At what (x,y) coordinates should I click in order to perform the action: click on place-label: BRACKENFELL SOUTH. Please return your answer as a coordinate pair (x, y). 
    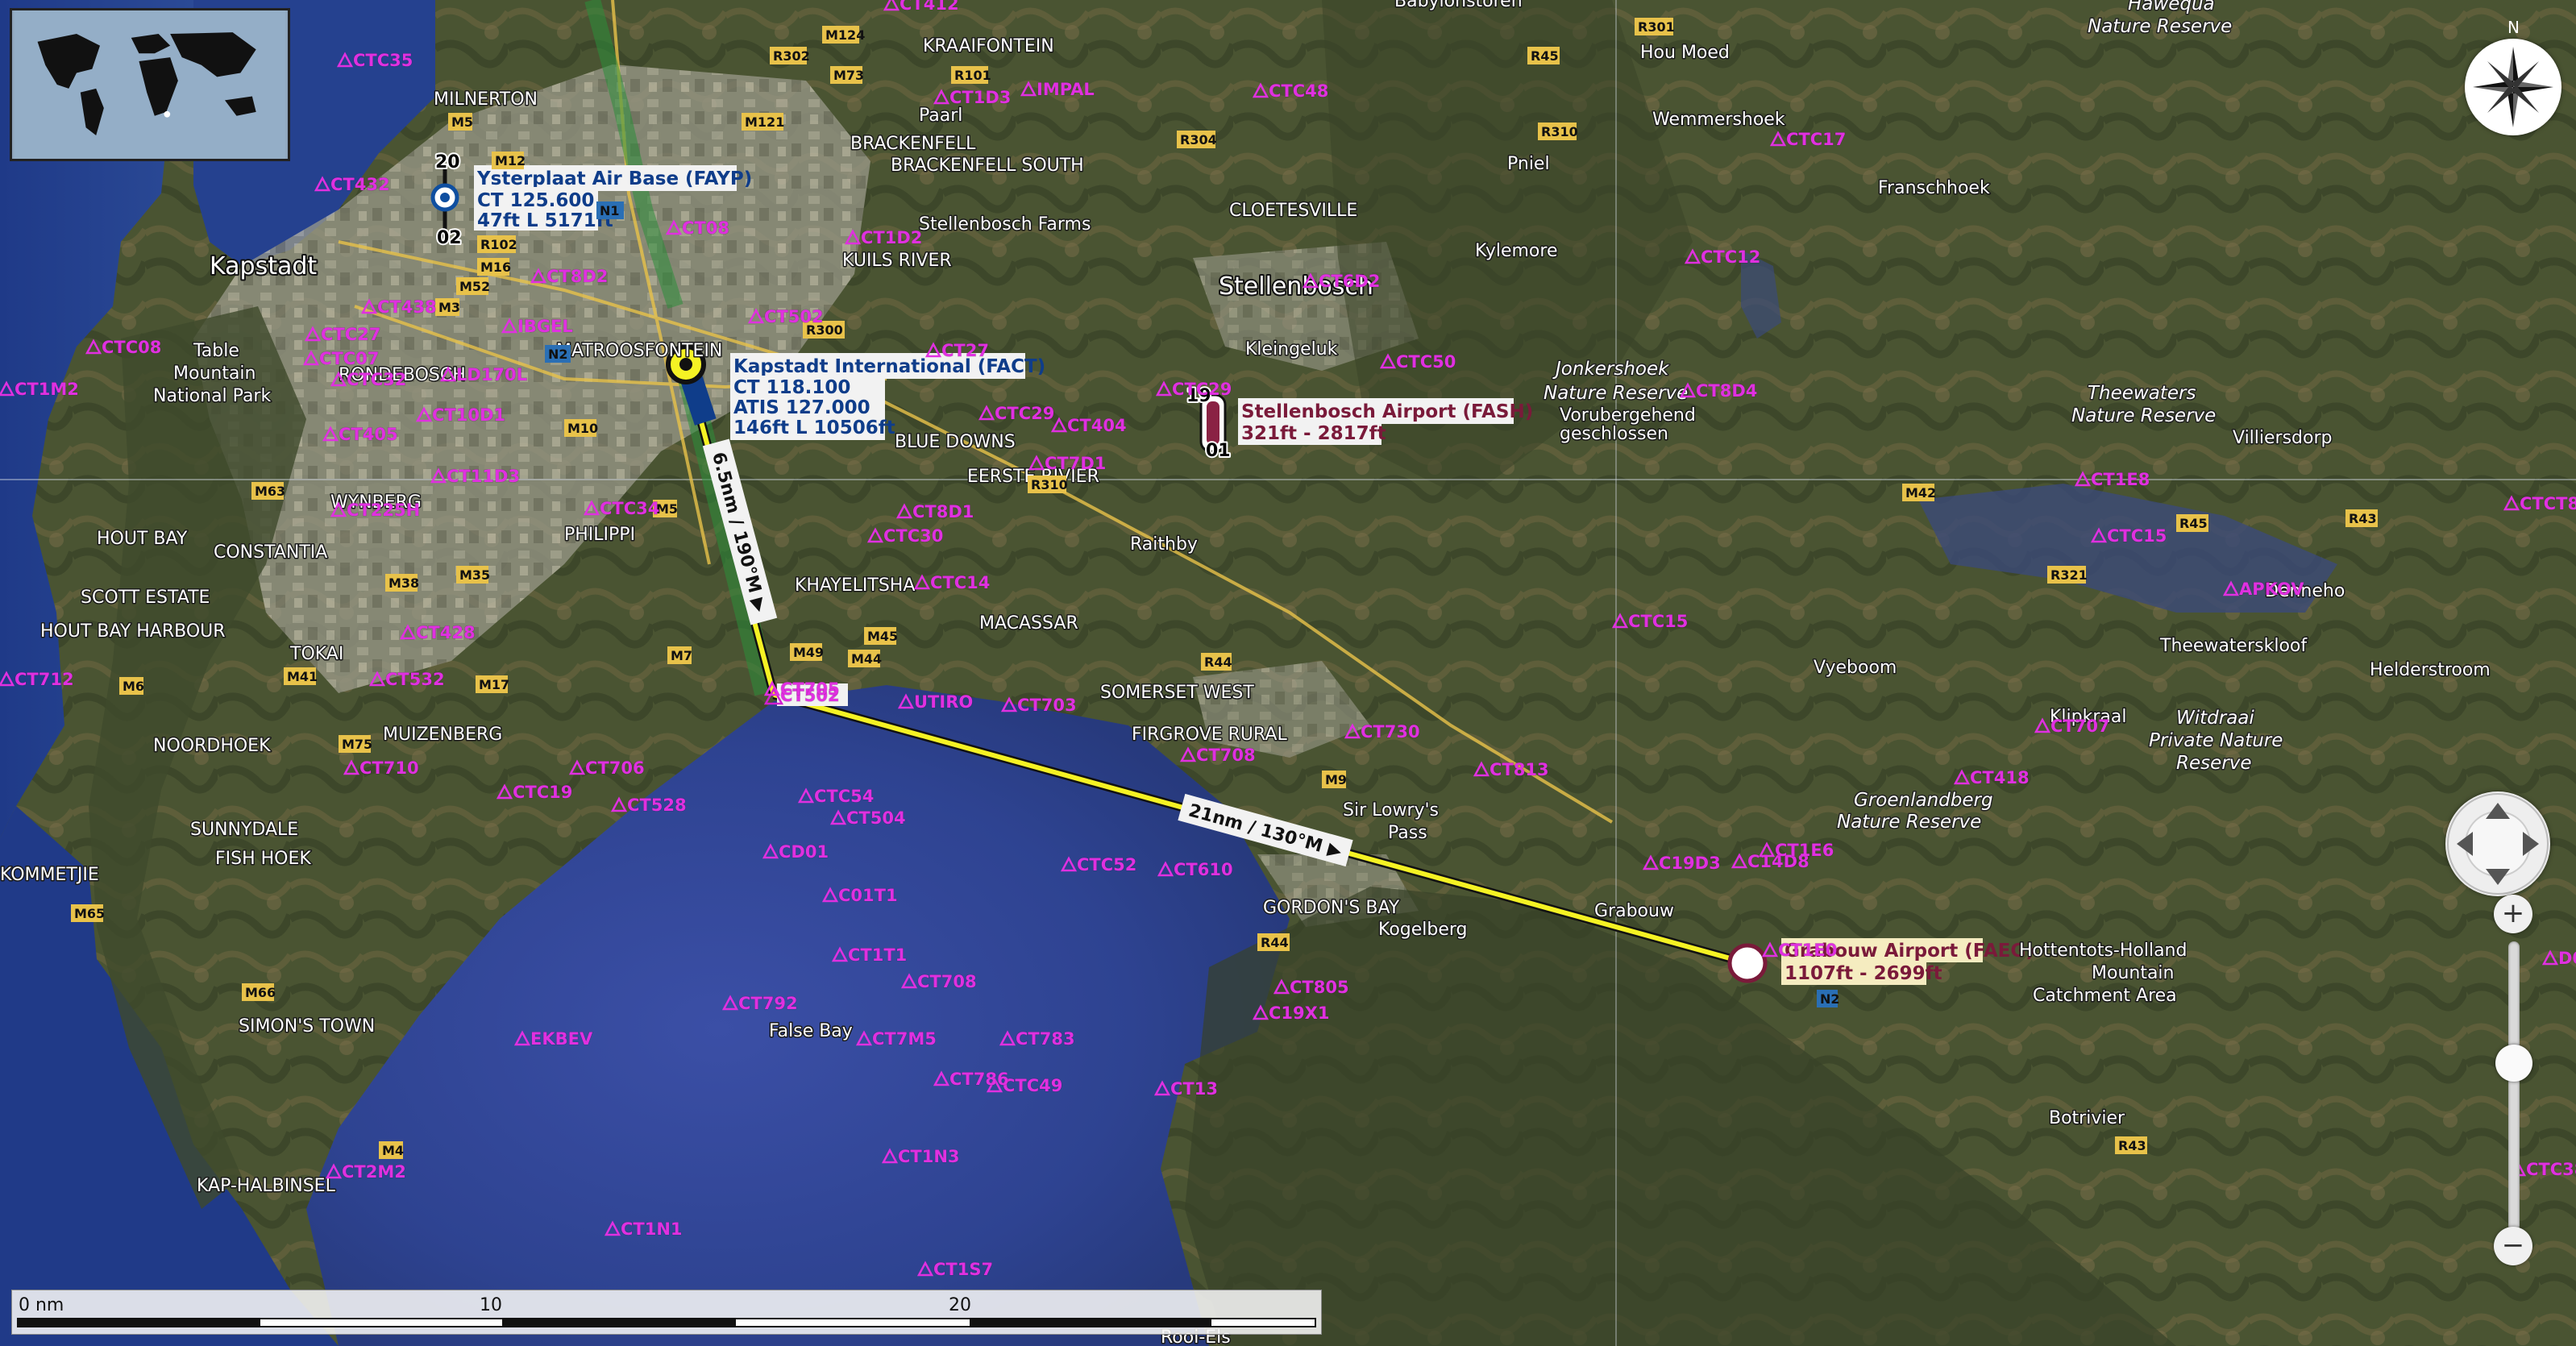
    Looking at the image, I should click on (987, 166).